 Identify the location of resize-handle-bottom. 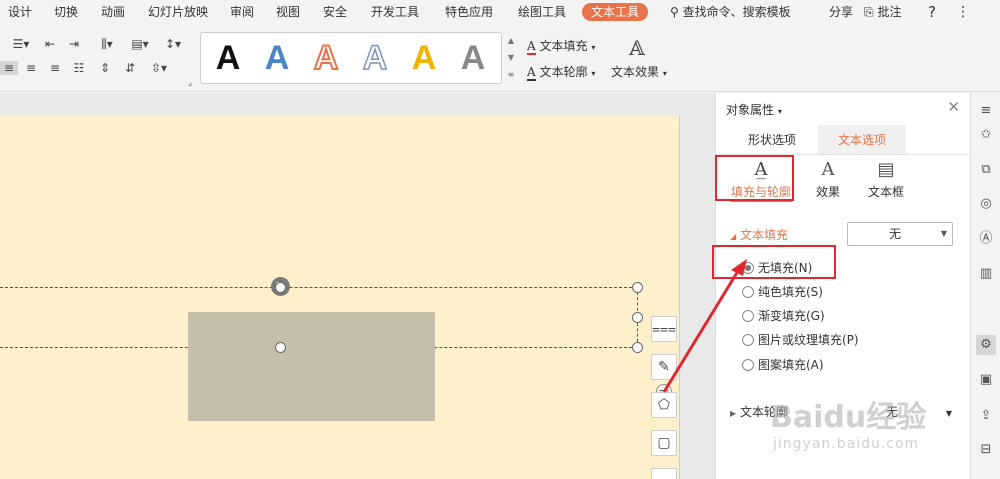
(280, 347).